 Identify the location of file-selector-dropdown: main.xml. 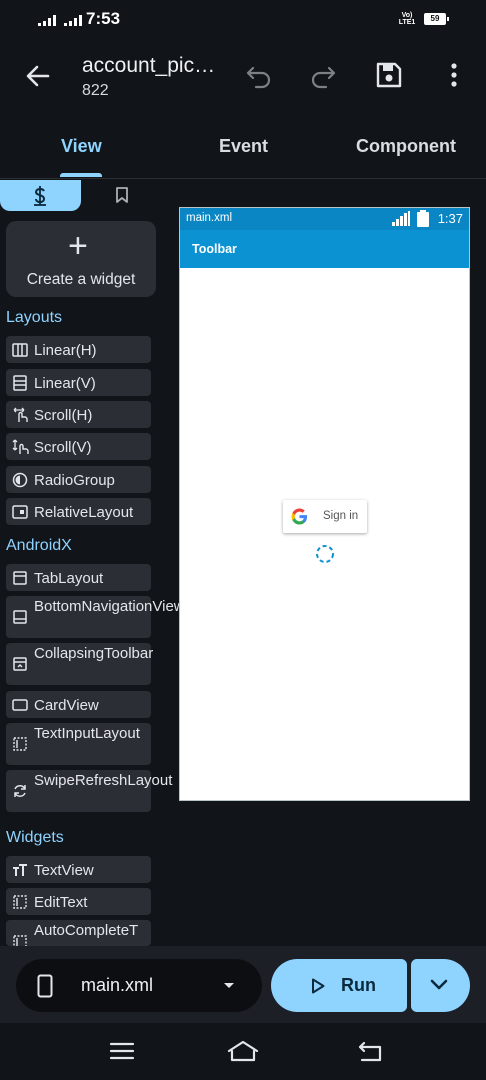
(139, 985).